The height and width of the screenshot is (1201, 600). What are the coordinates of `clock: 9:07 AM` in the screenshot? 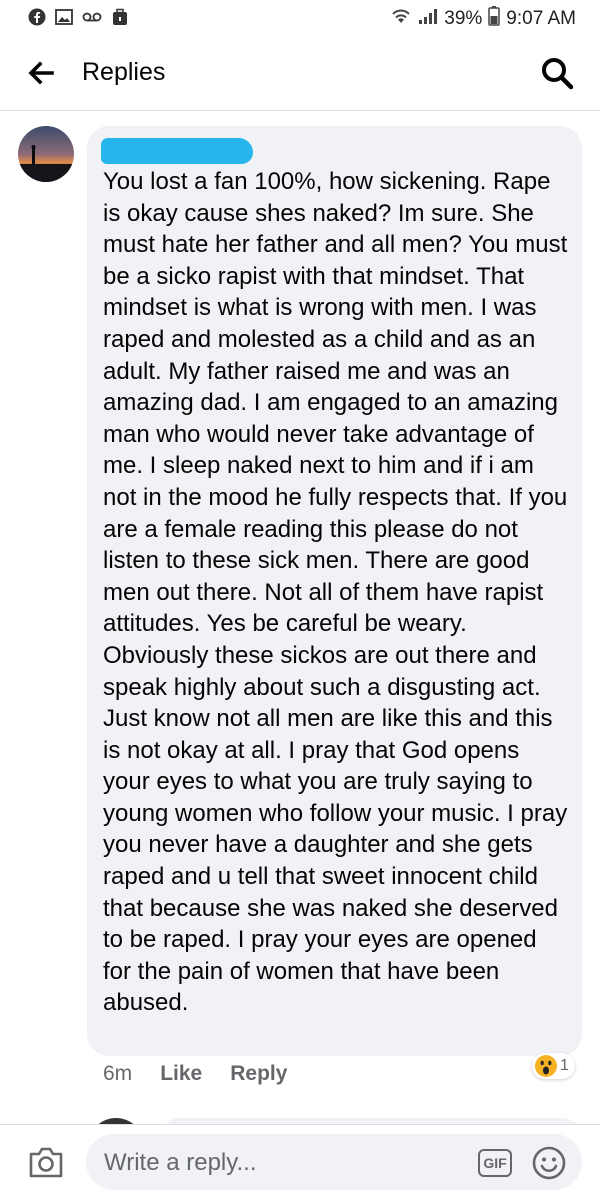 It's located at (541, 18).